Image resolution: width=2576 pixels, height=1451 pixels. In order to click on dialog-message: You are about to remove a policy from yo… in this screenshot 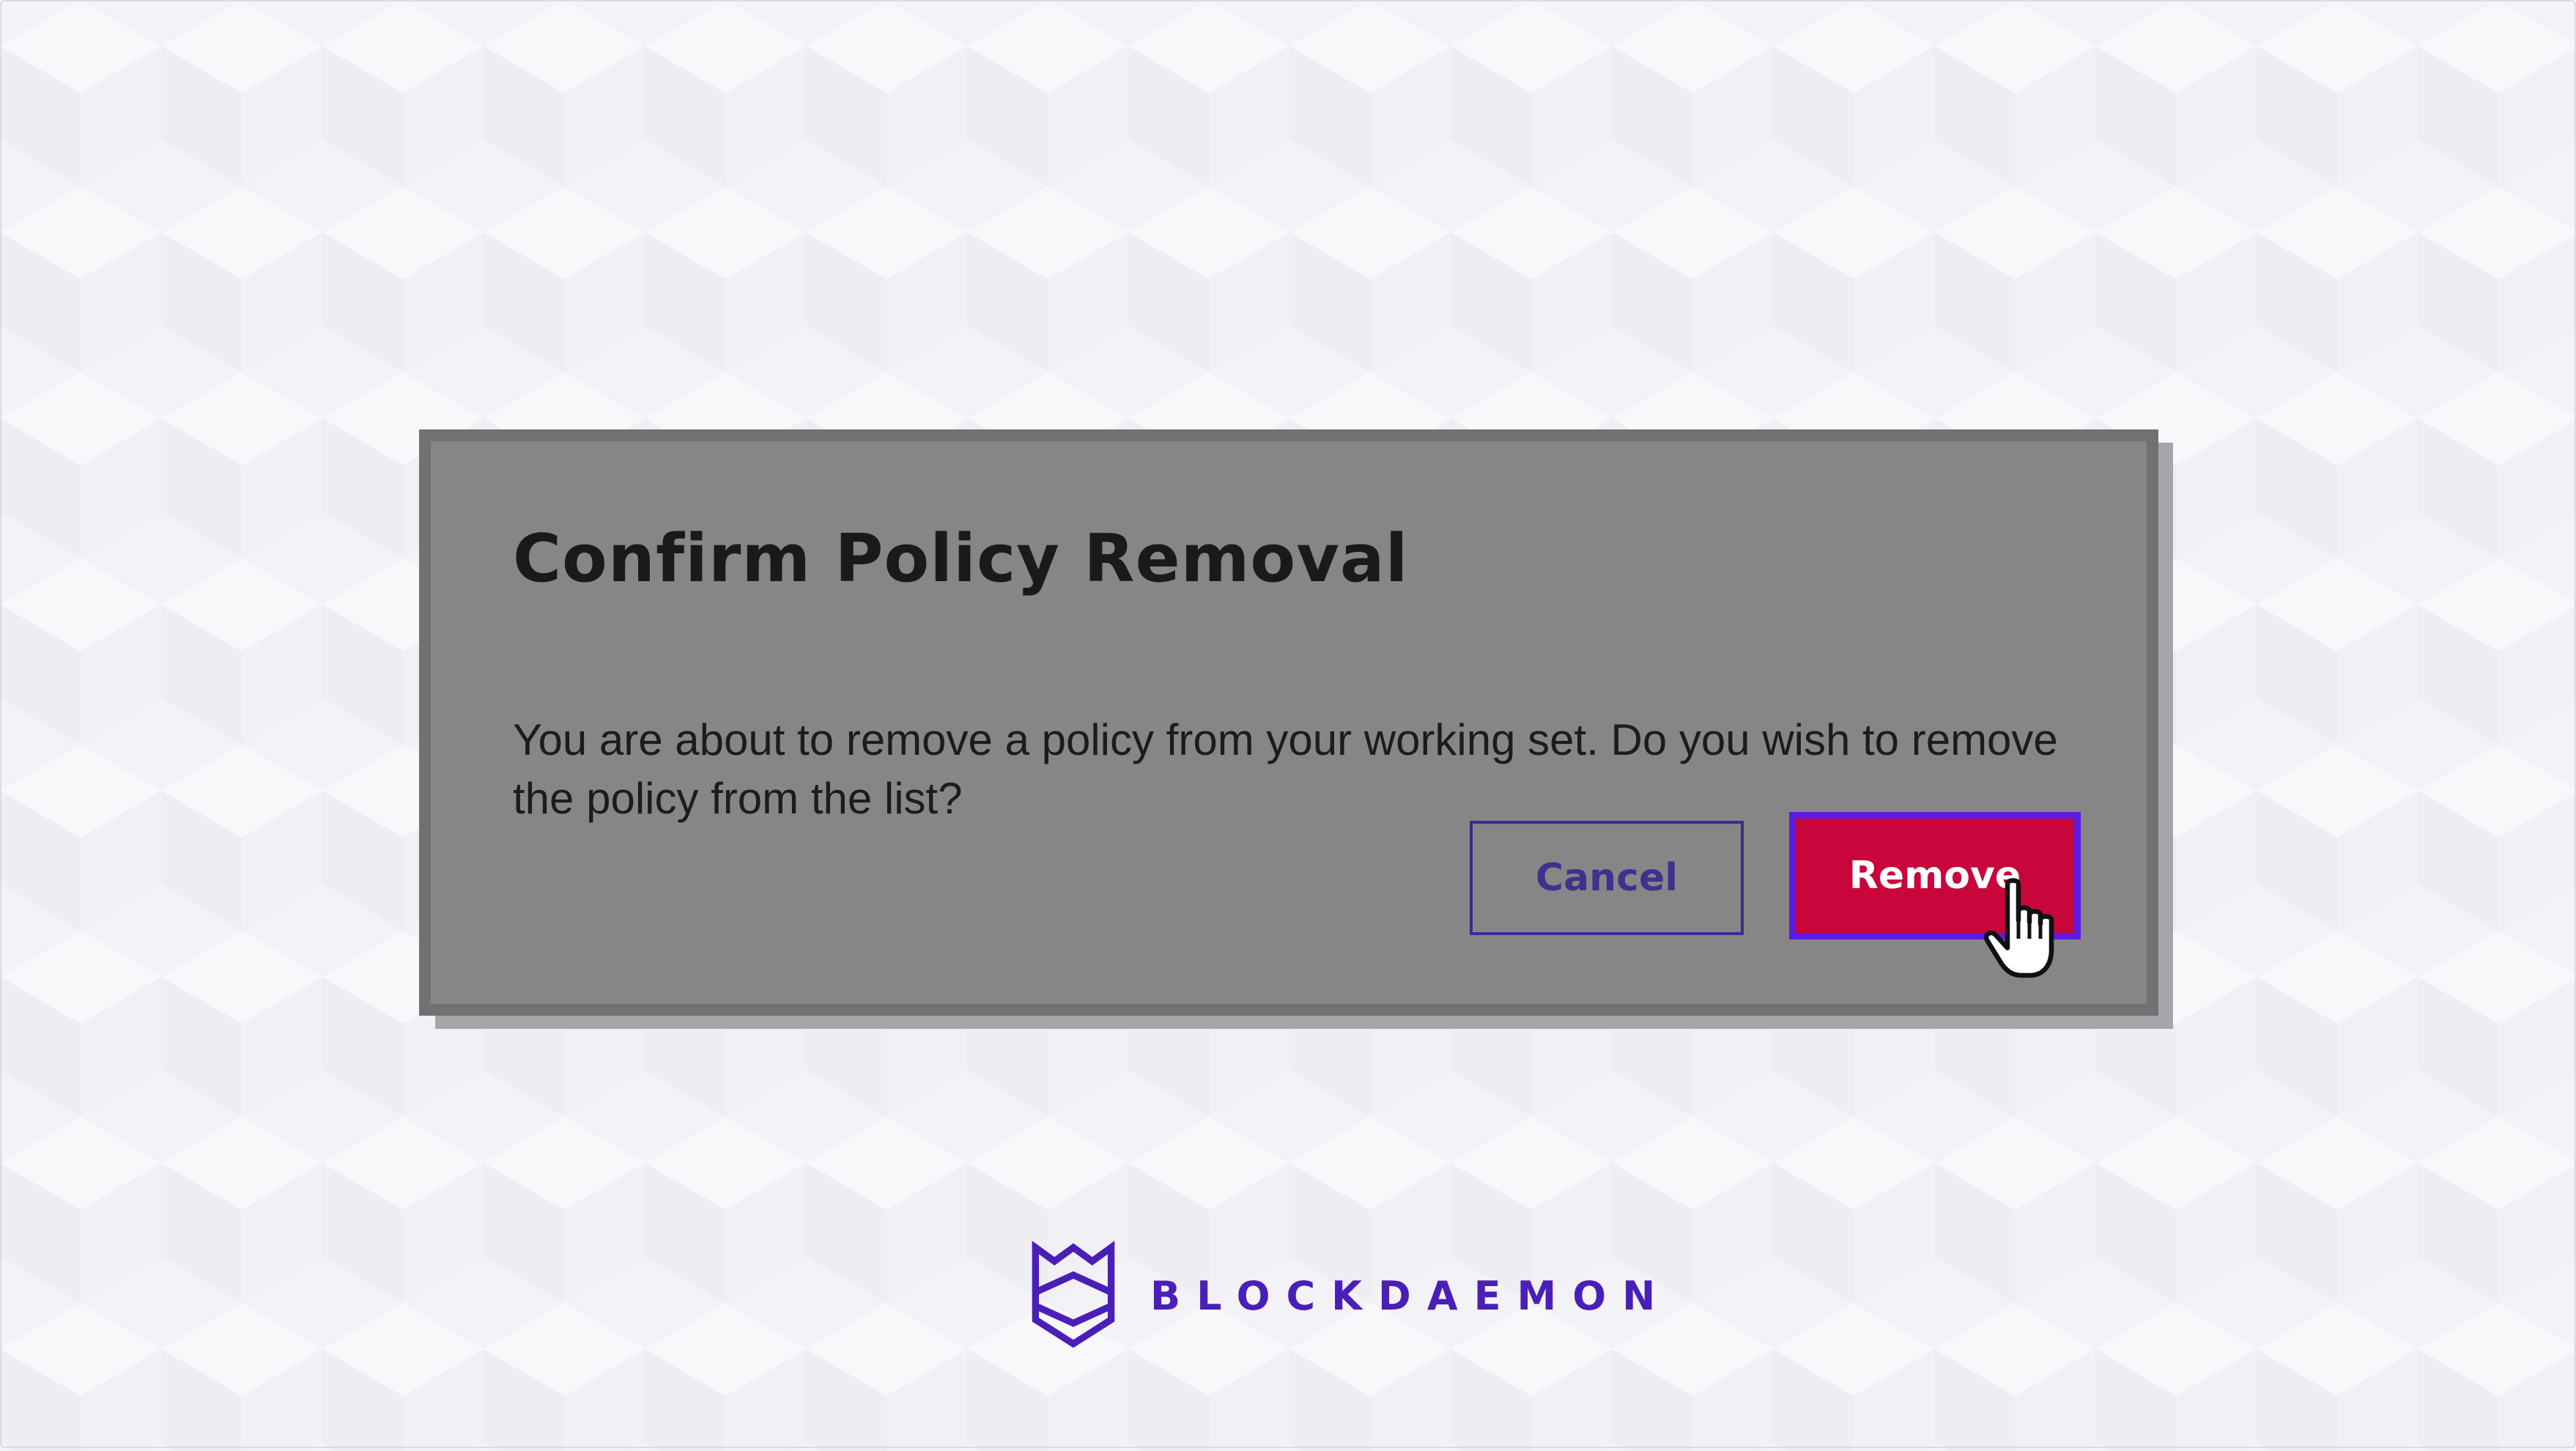, I will do `click(1285, 769)`.